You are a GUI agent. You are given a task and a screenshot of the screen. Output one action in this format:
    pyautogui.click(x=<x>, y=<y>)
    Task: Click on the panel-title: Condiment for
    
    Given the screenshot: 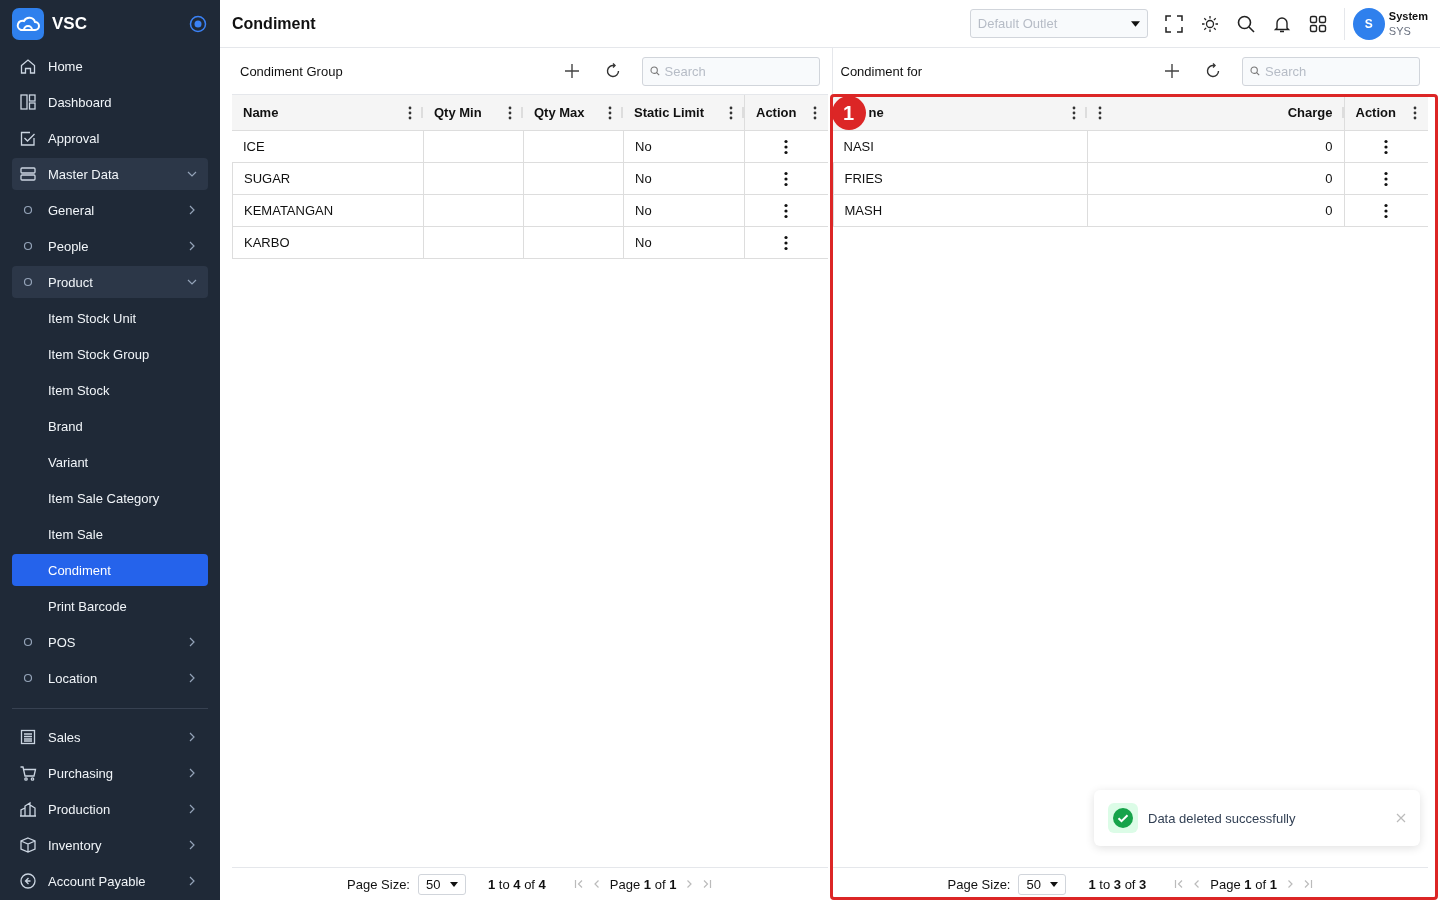 What is the action you would take?
    pyautogui.click(x=882, y=71)
    